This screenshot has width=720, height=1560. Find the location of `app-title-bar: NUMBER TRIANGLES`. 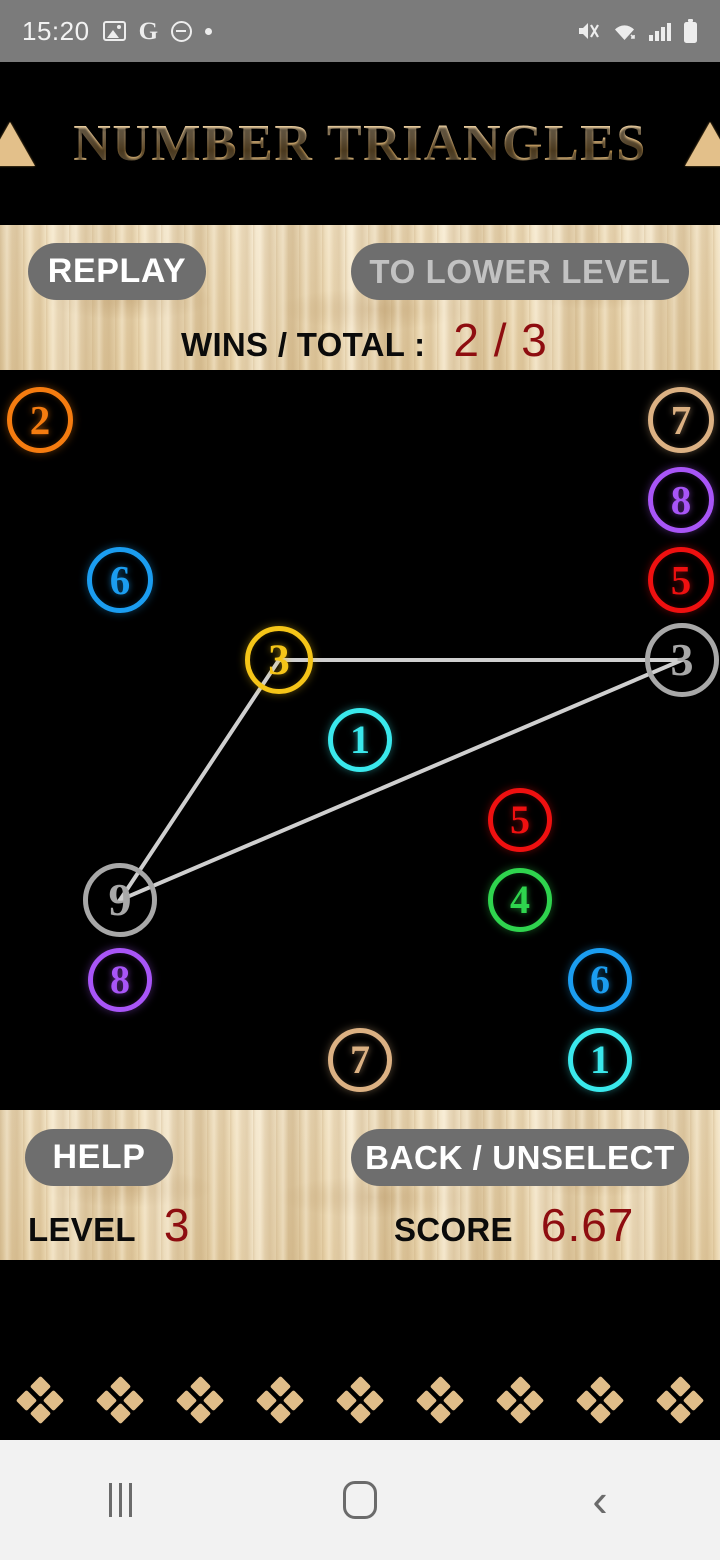

app-title-bar: NUMBER TRIANGLES is located at coordinates (360, 143).